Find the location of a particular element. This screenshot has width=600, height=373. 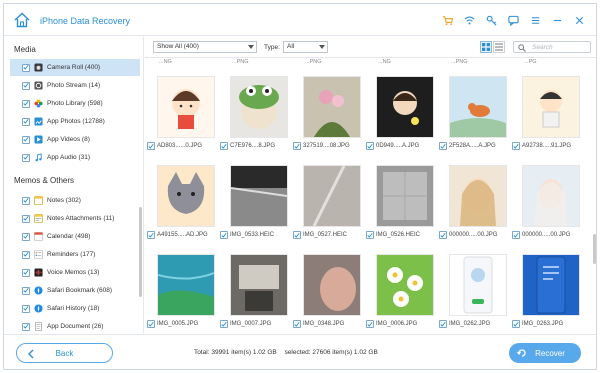

sidebar-item-calendar: Calendar (498) is located at coordinates (75, 236).